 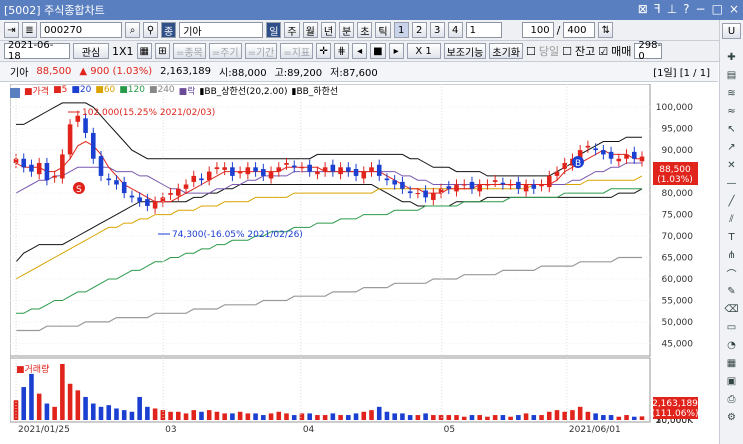 I want to click on scroll-icon: ⇅, so click(x=606, y=30).